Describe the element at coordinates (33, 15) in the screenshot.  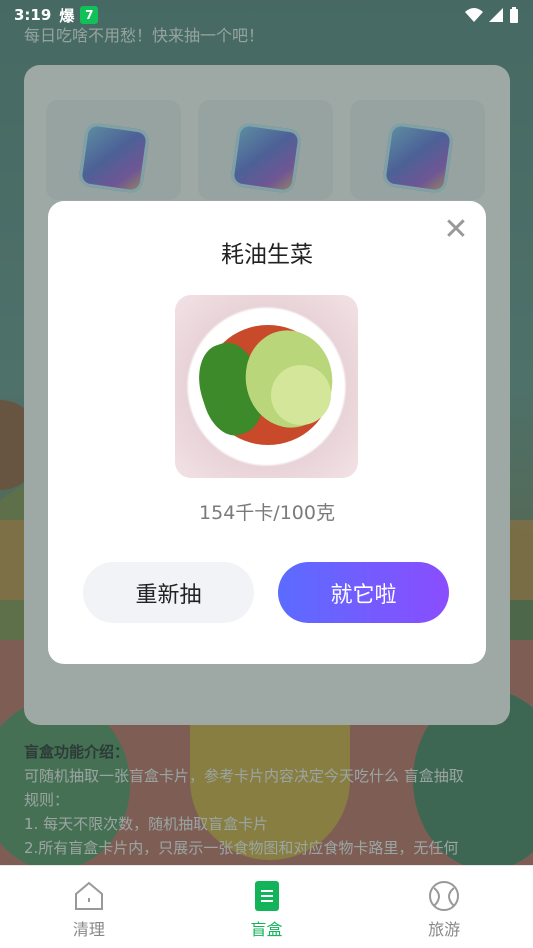
I see `status-time: 3:19` at that location.